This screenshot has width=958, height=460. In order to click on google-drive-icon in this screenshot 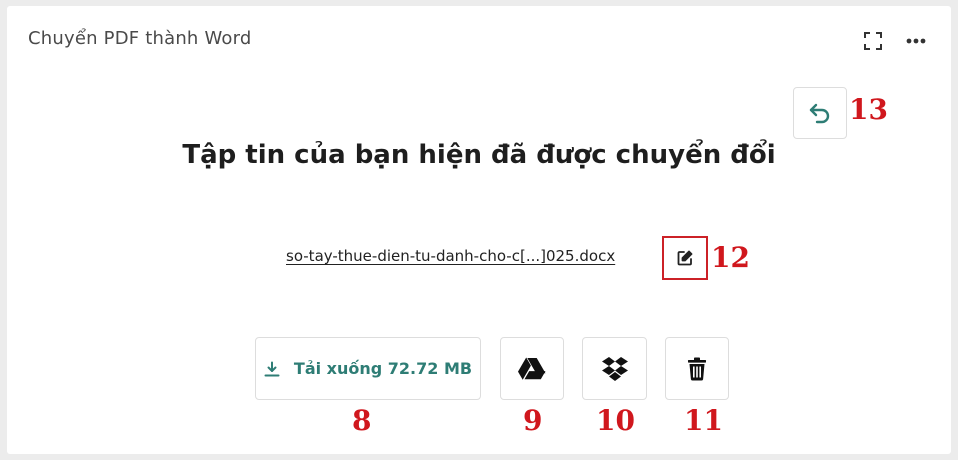, I will do `click(532, 368)`.